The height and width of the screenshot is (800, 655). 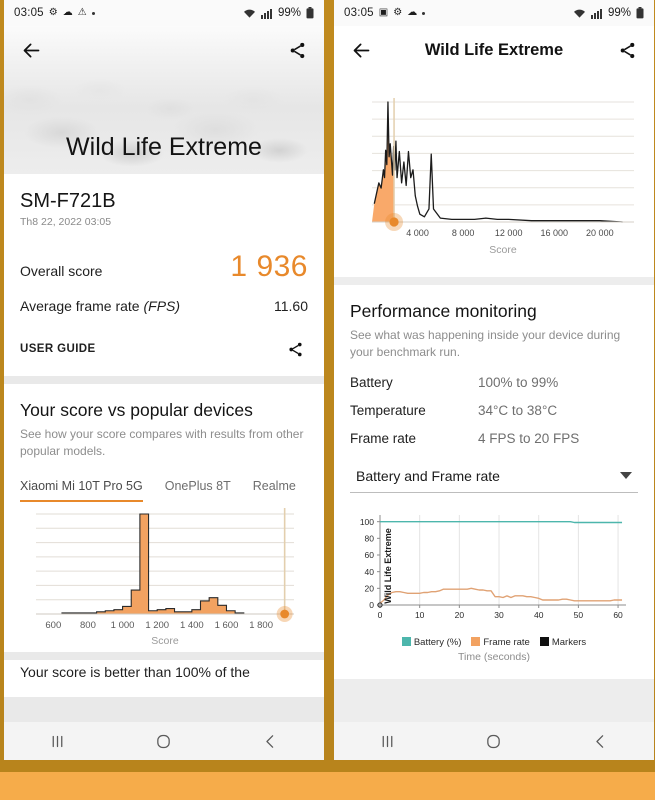 What do you see at coordinates (626, 476) in the screenshot?
I see `chevron-down-icon` at bounding box center [626, 476].